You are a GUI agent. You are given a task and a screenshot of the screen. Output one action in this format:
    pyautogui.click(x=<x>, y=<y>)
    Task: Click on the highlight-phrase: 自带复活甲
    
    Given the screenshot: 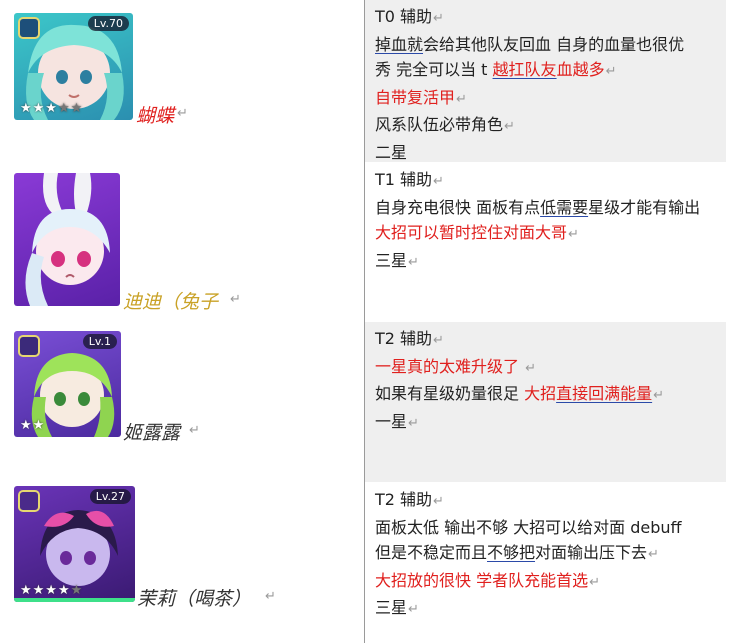 What is the action you would take?
    pyautogui.click(x=415, y=97)
    